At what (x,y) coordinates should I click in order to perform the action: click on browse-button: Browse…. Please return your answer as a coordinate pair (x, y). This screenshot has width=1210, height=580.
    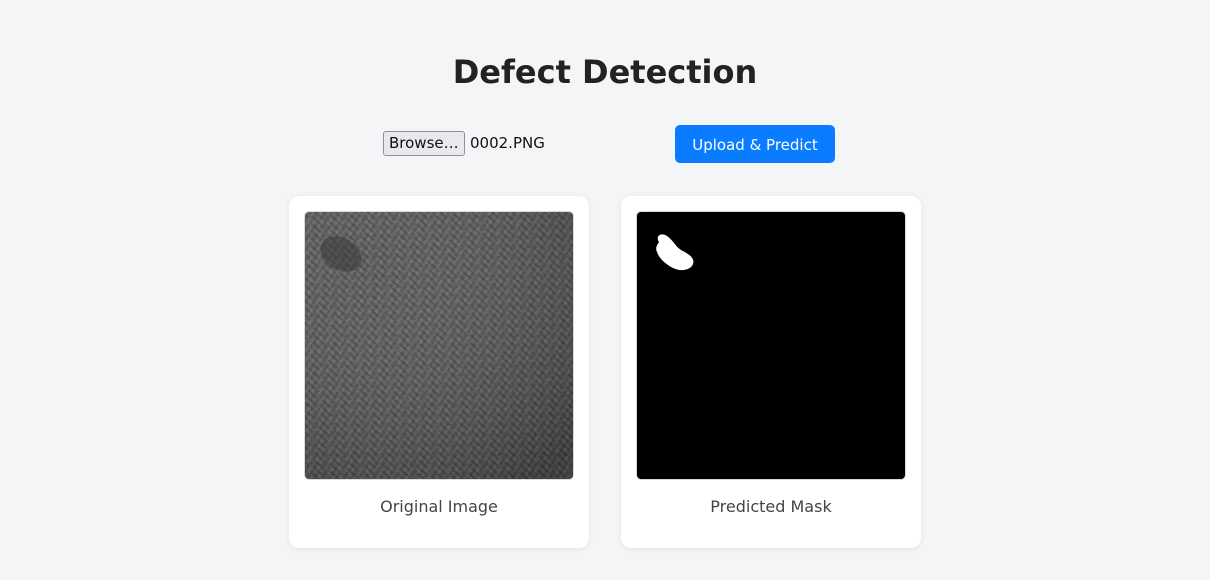
    Looking at the image, I should click on (424, 143).